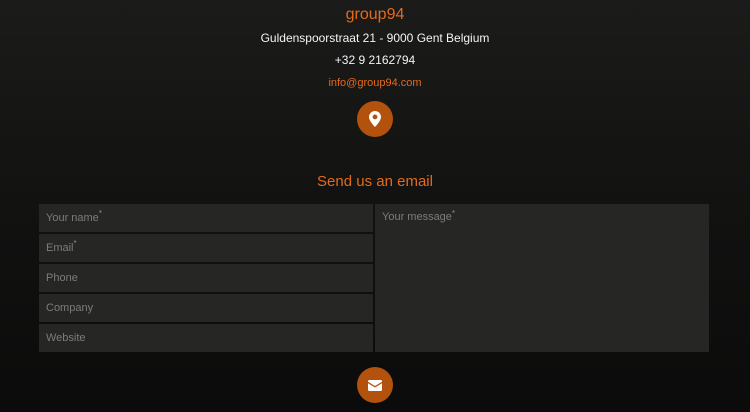 The width and height of the screenshot is (750, 412). Describe the element at coordinates (206, 278) in the screenshot. I see `phone-input: Phone` at that location.